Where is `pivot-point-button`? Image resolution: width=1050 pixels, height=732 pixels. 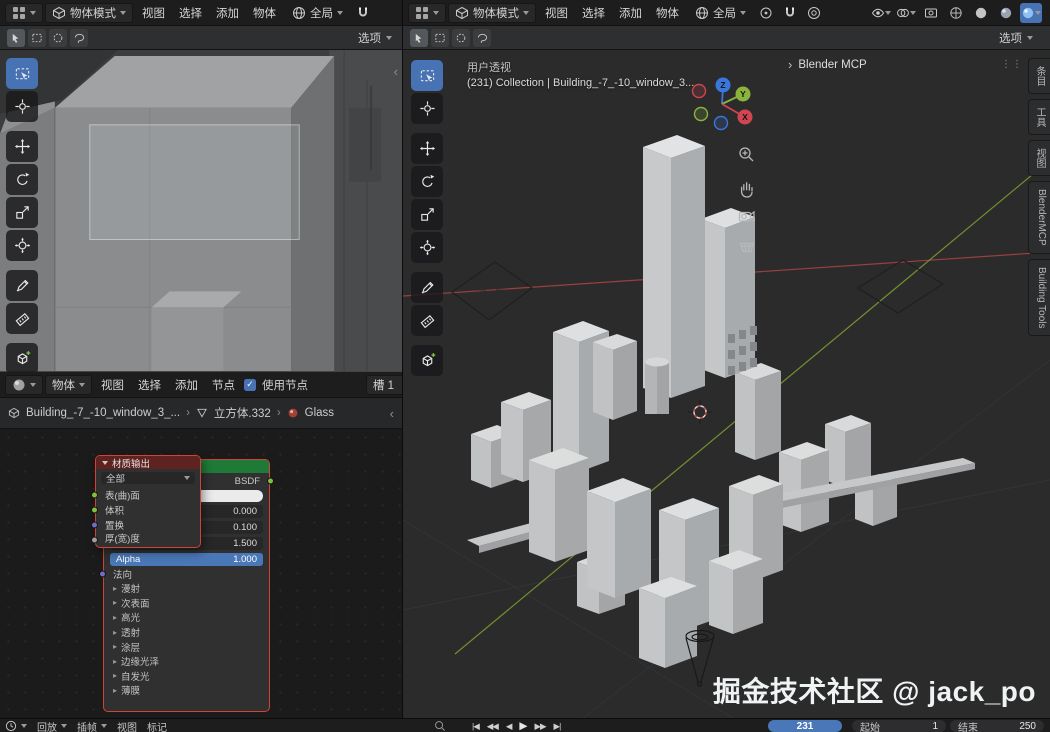
pivot-point-button is located at coordinates (766, 13).